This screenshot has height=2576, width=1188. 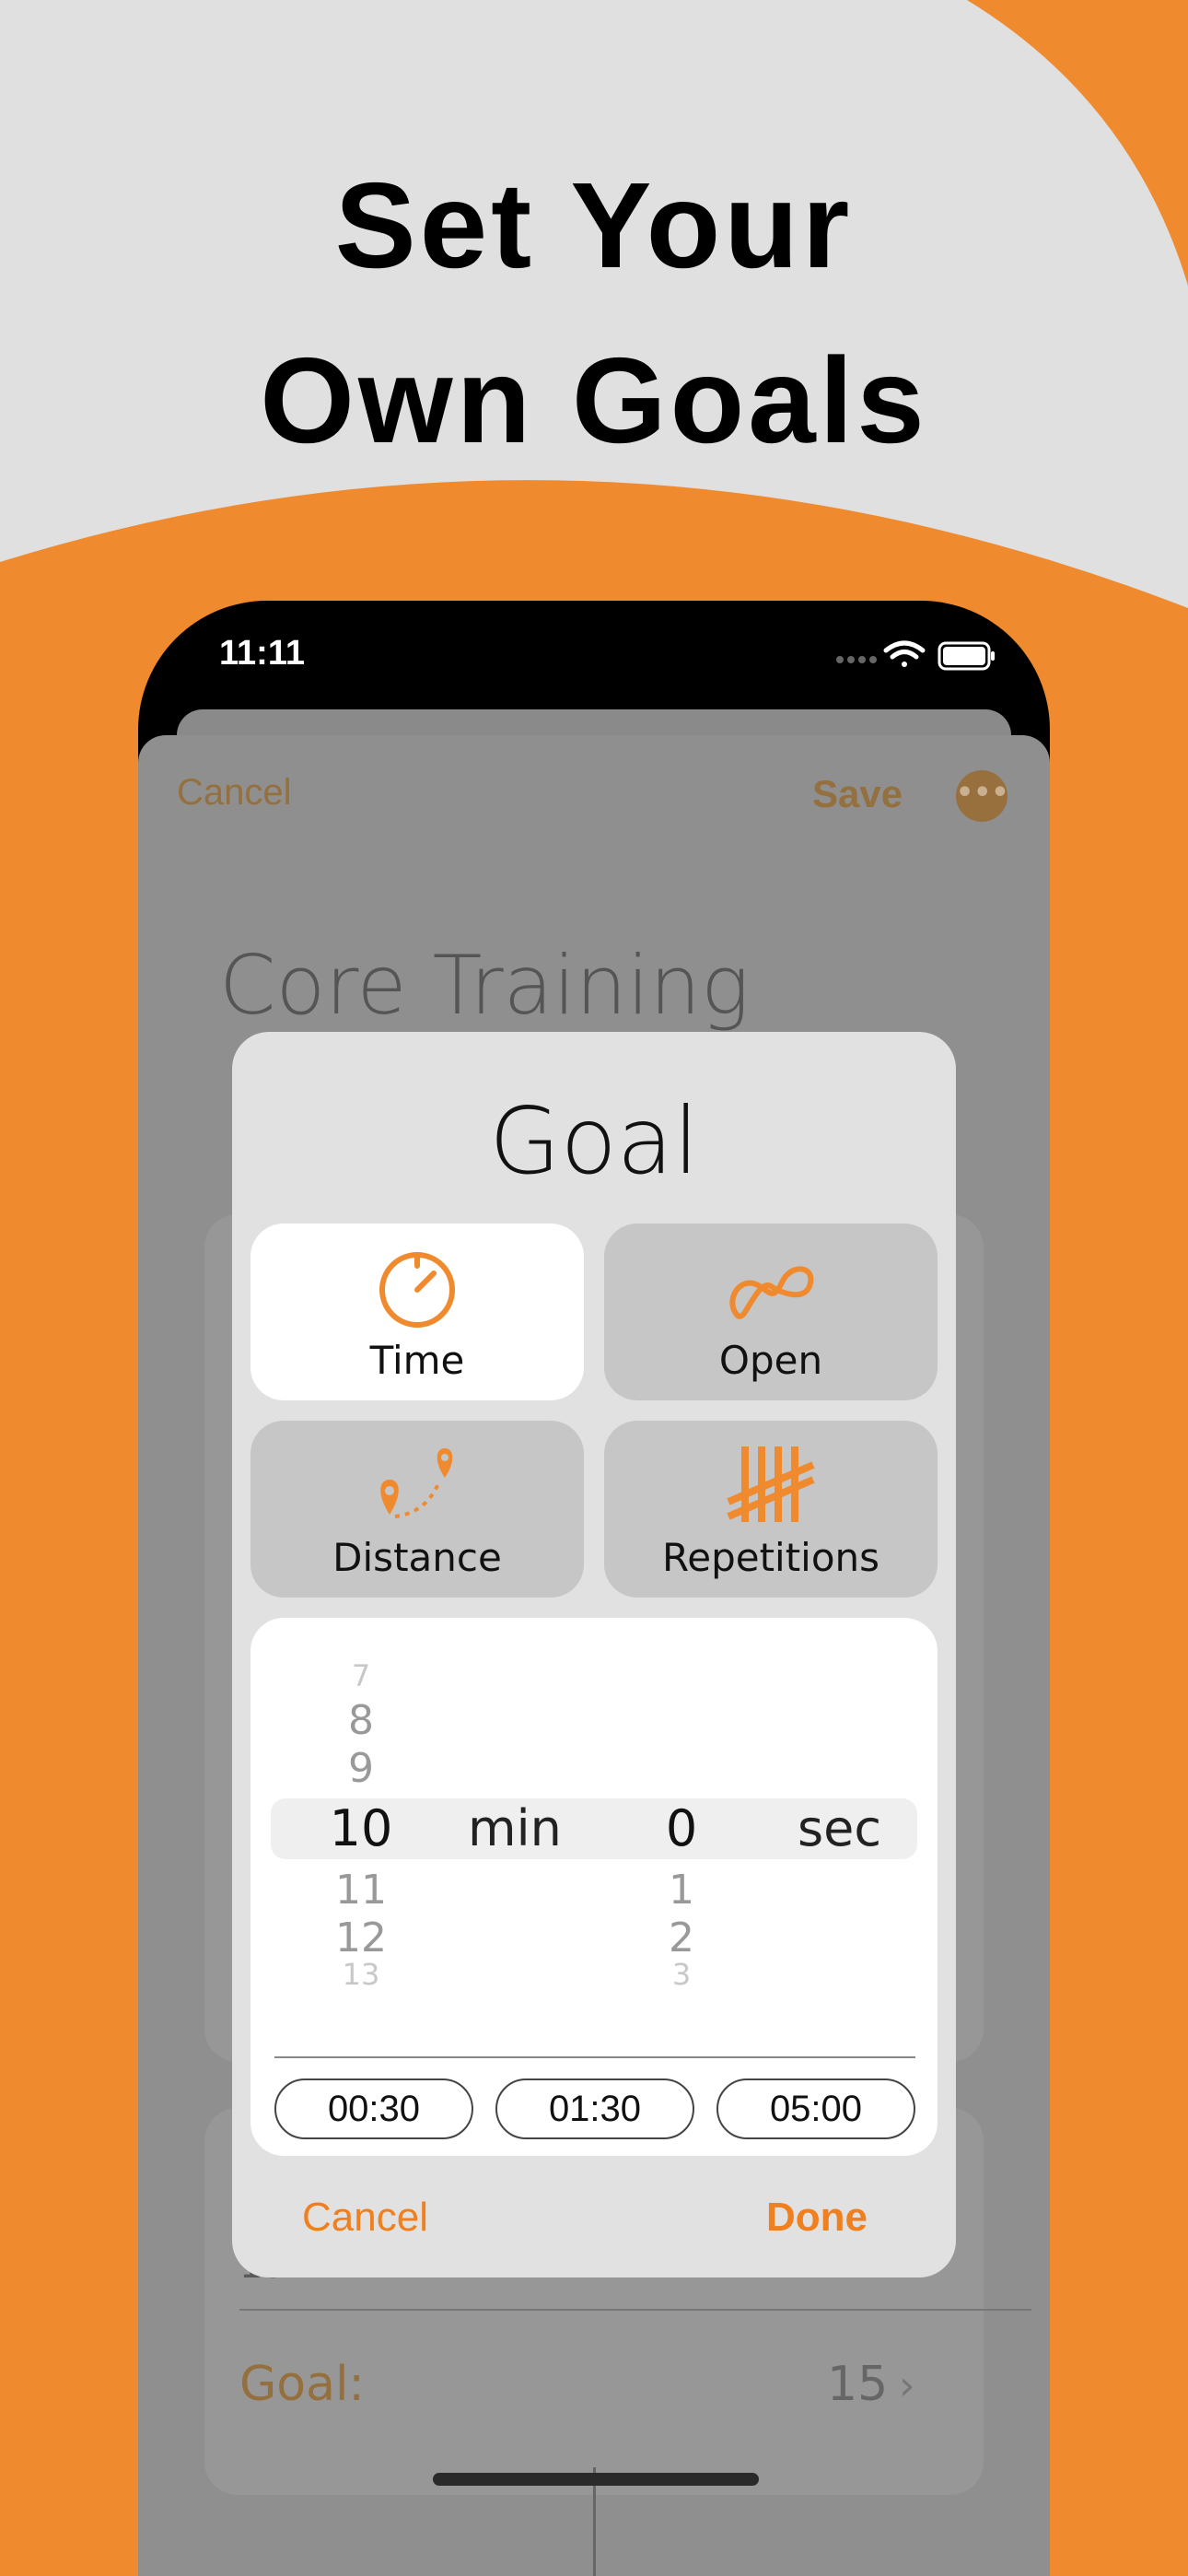 What do you see at coordinates (770, 1360) in the screenshot?
I see `goal-option-label: Open` at bounding box center [770, 1360].